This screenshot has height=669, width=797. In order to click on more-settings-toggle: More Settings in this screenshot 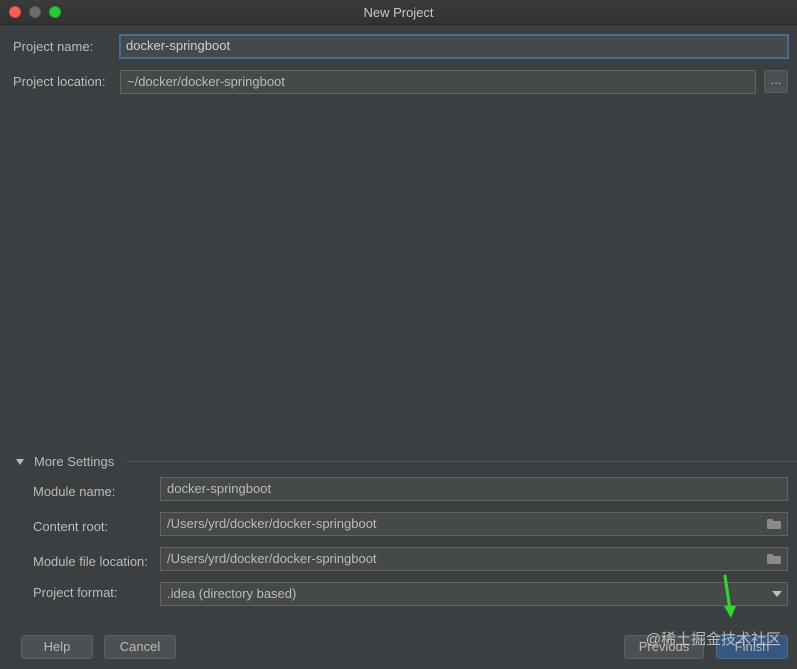, I will do `click(405, 462)`.